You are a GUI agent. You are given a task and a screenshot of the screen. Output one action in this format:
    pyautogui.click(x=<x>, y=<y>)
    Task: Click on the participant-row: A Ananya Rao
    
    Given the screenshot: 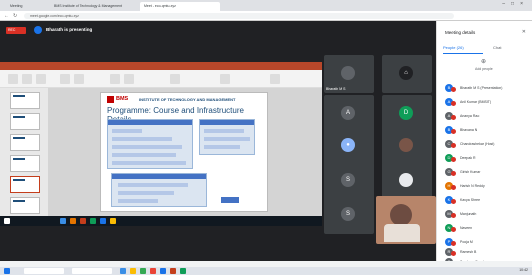 What is the action you would take?
    pyautogui.click(x=488, y=117)
    